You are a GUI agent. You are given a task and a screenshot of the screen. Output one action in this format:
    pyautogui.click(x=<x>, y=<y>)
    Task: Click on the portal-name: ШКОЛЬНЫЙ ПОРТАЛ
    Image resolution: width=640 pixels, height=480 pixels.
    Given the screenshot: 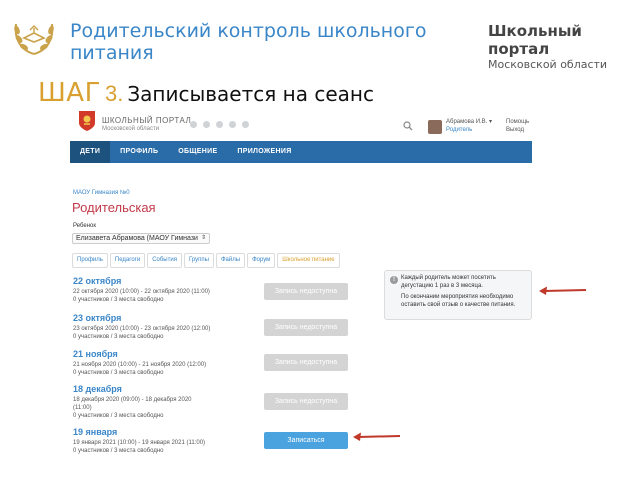 What is the action you would take?
    pyautogui.click(x=147, y=120)
    